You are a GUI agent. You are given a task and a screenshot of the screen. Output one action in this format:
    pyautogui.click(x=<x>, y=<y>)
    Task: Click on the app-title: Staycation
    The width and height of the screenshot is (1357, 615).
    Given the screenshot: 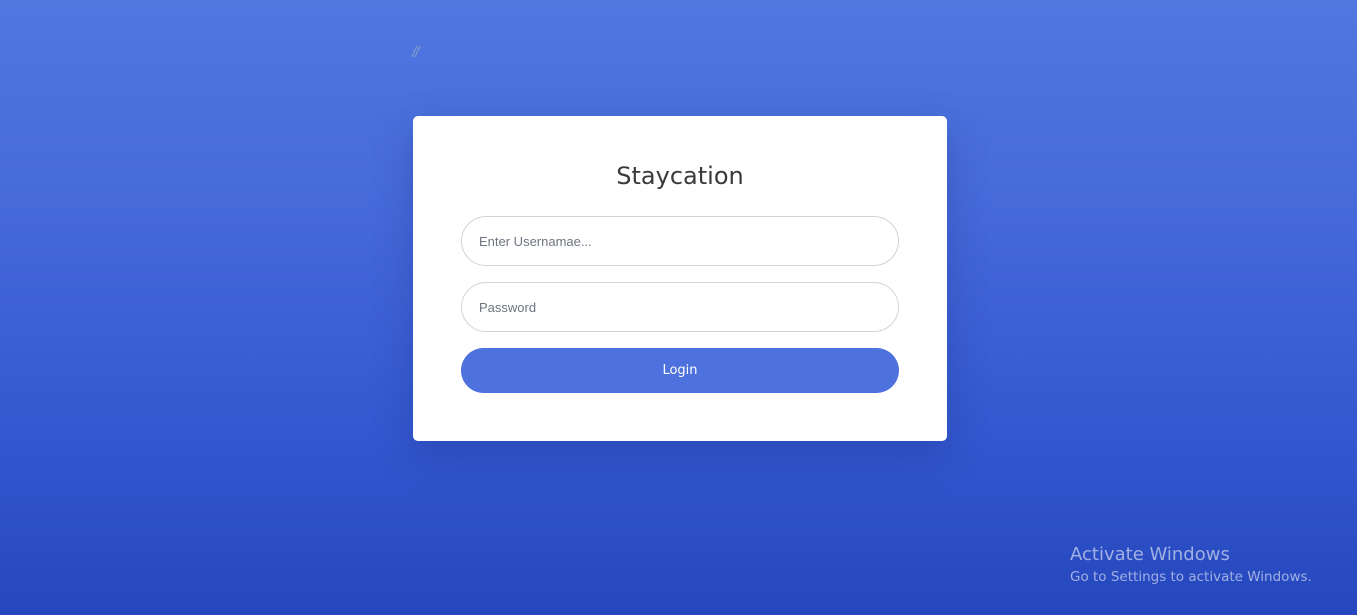 What is the action you would take?
    pyautogui.click(x=680, y=176)
    